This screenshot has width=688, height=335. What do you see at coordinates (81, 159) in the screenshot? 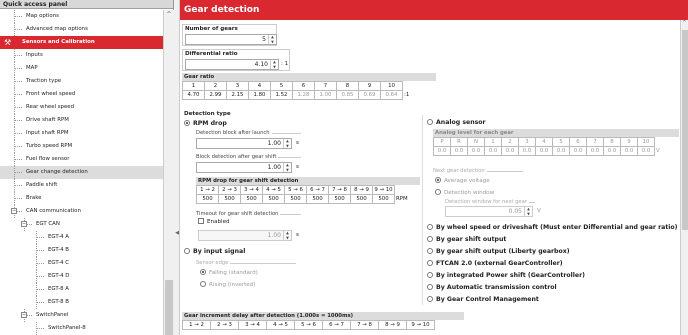
I see `tree-item: Fuel flow sensor` at bounding box center [81, 159].